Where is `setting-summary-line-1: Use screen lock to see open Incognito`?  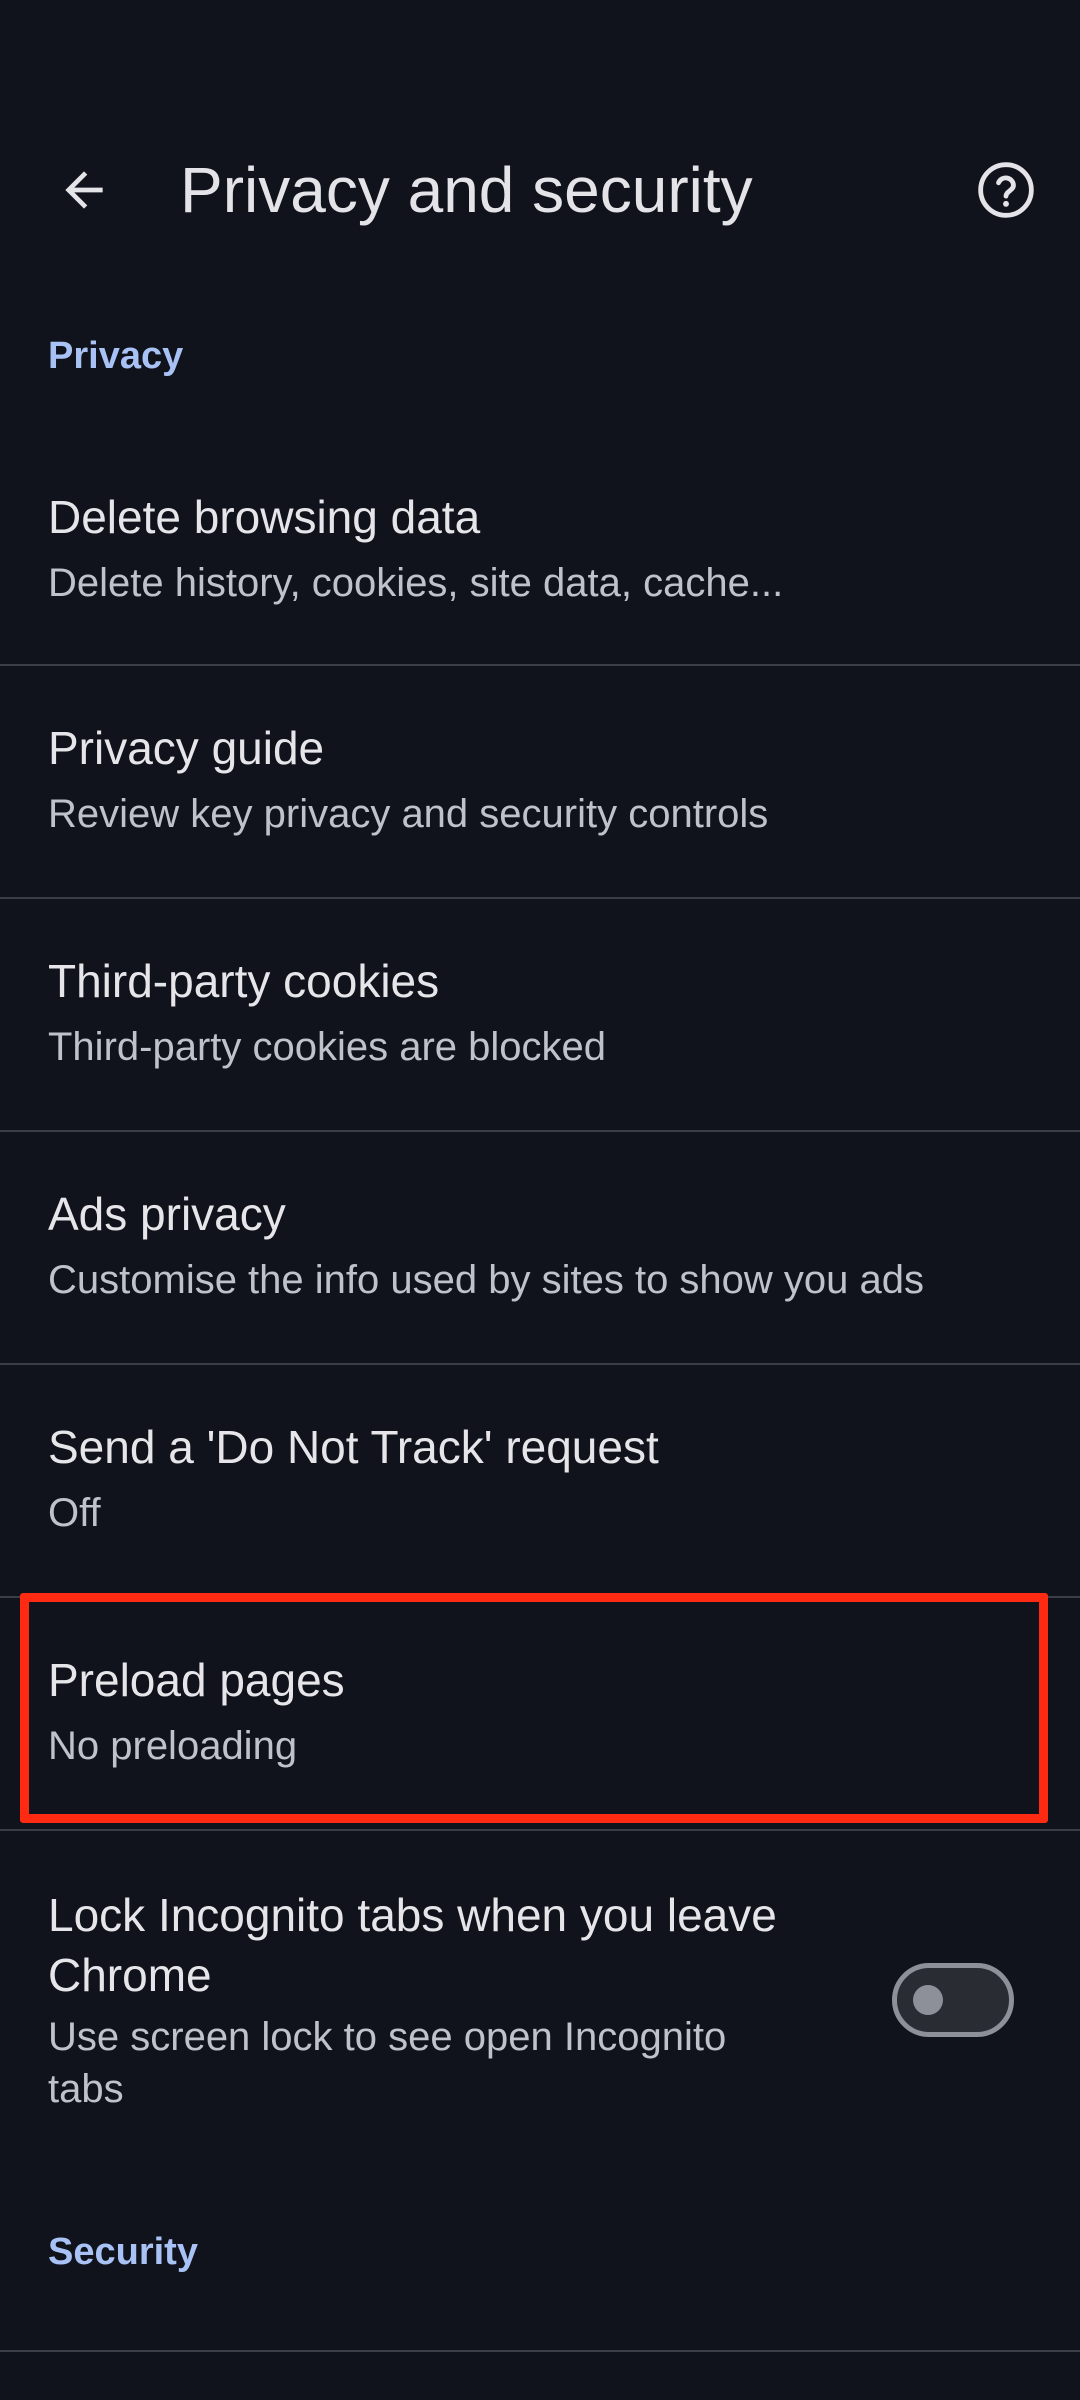
setting-summary-line-1: Use screen lock to see open Incognito is located at coordinates (387, 2037).